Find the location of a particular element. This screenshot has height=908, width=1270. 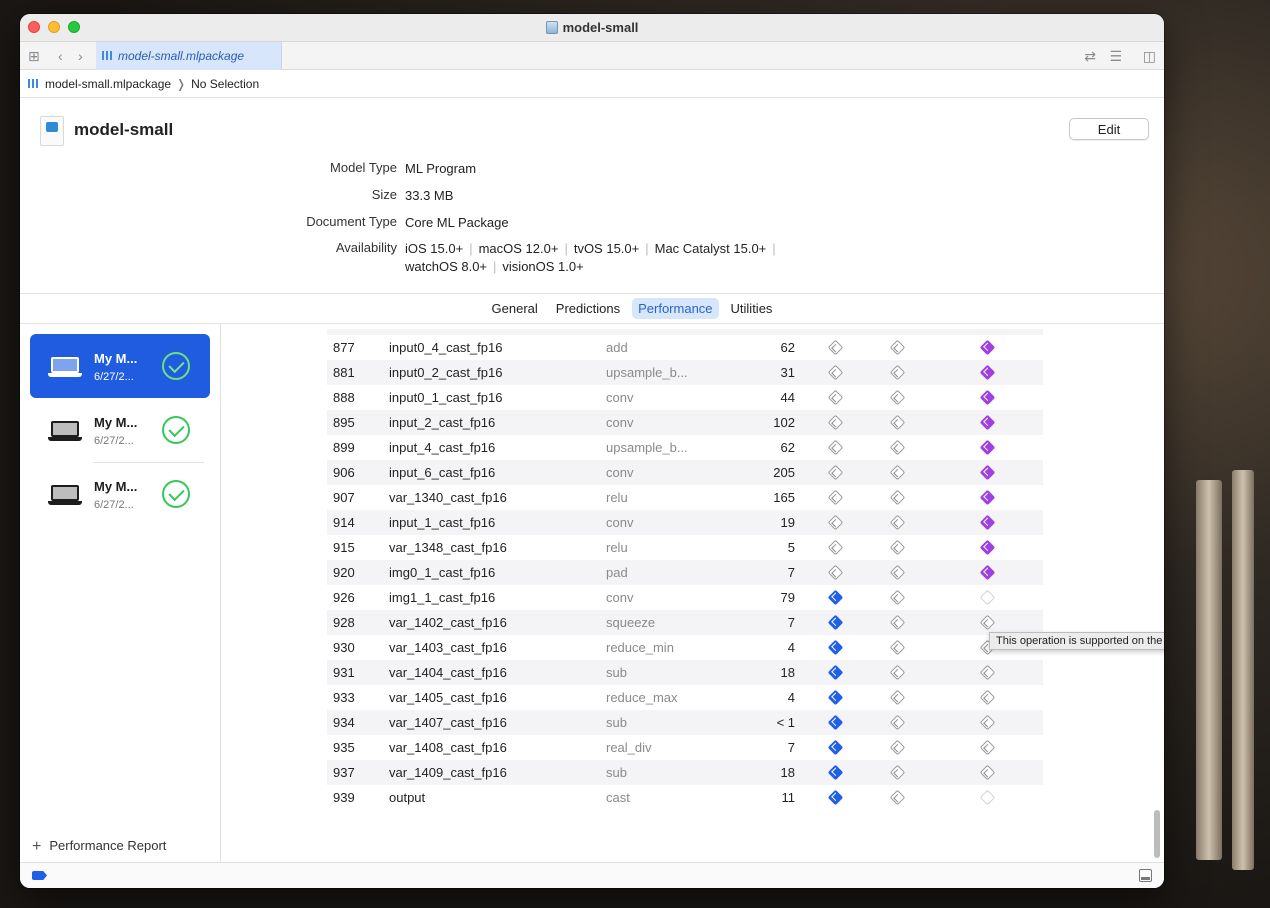

breadcrumb-file: model-small.mlpackage is located at coordinates (108, 84).